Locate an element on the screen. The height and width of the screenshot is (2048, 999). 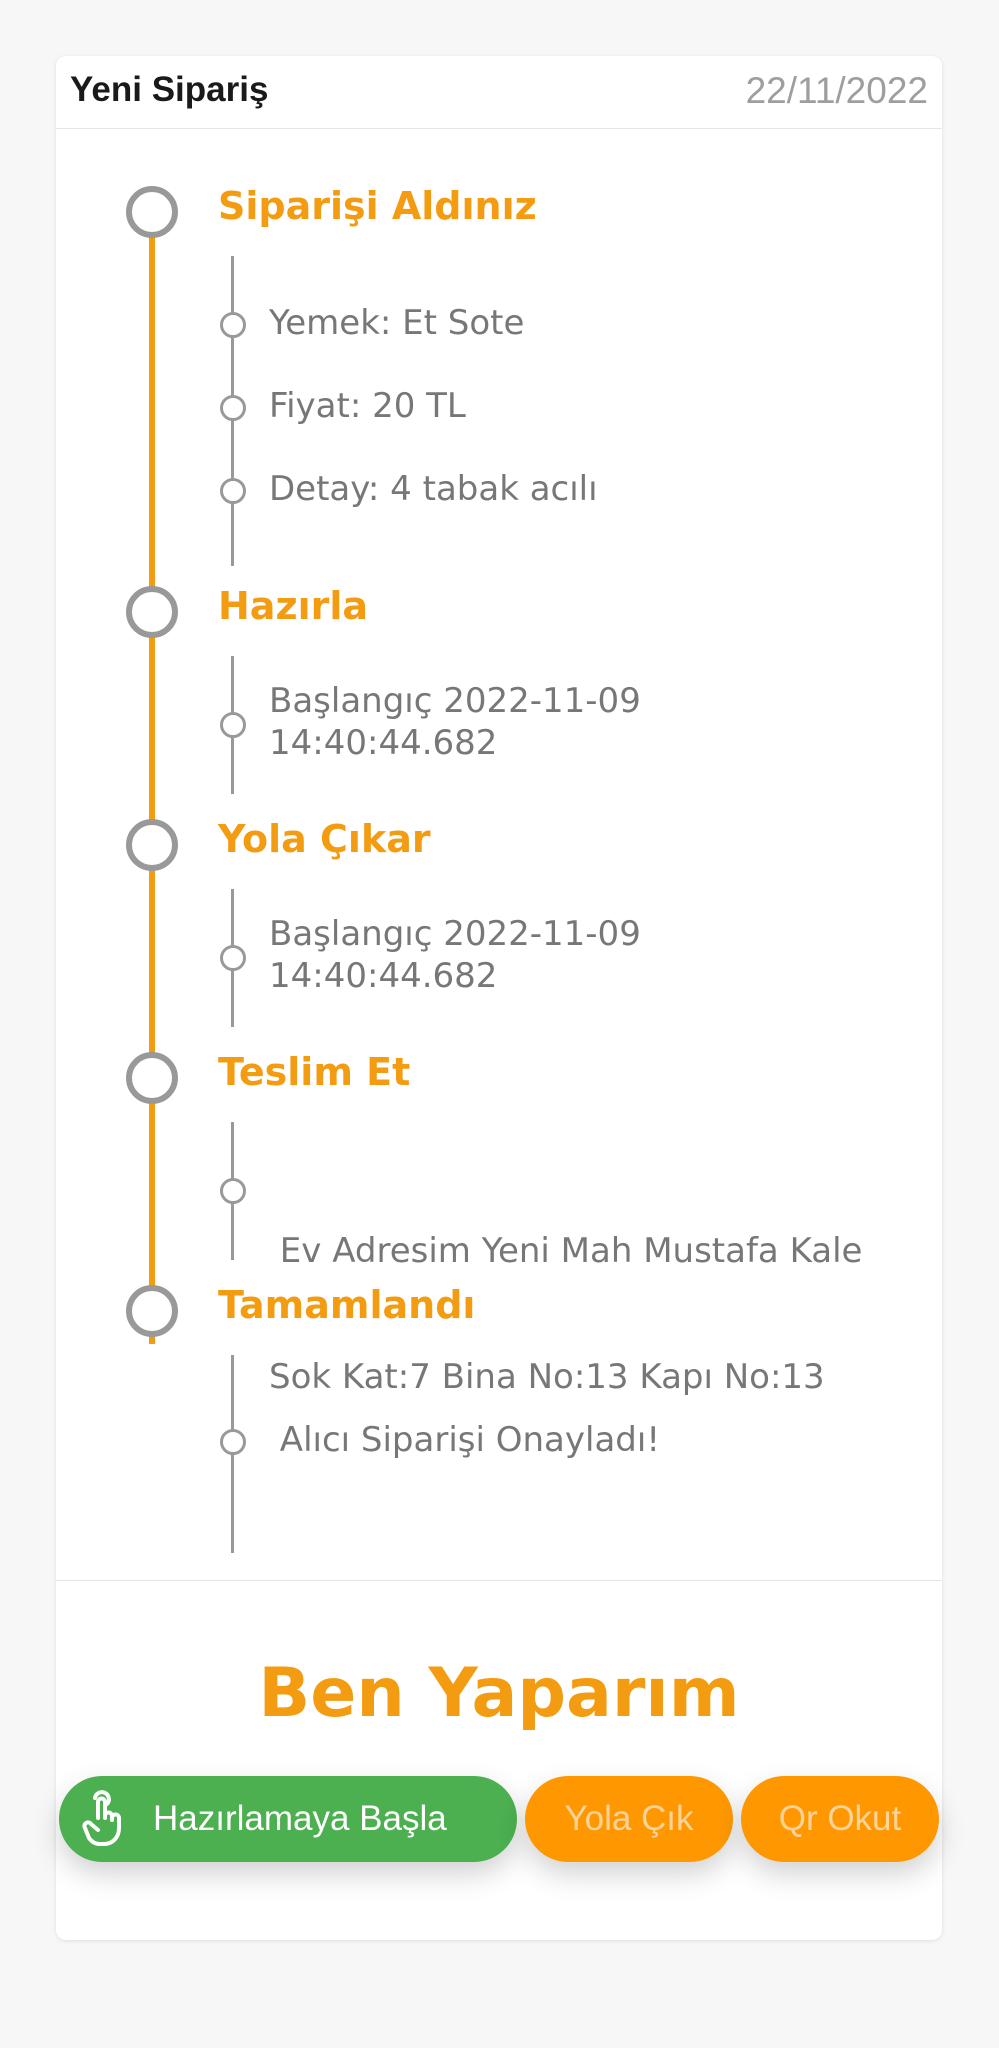
scan-qr-button: Qr Okut is located at coordinates (840, 1819).